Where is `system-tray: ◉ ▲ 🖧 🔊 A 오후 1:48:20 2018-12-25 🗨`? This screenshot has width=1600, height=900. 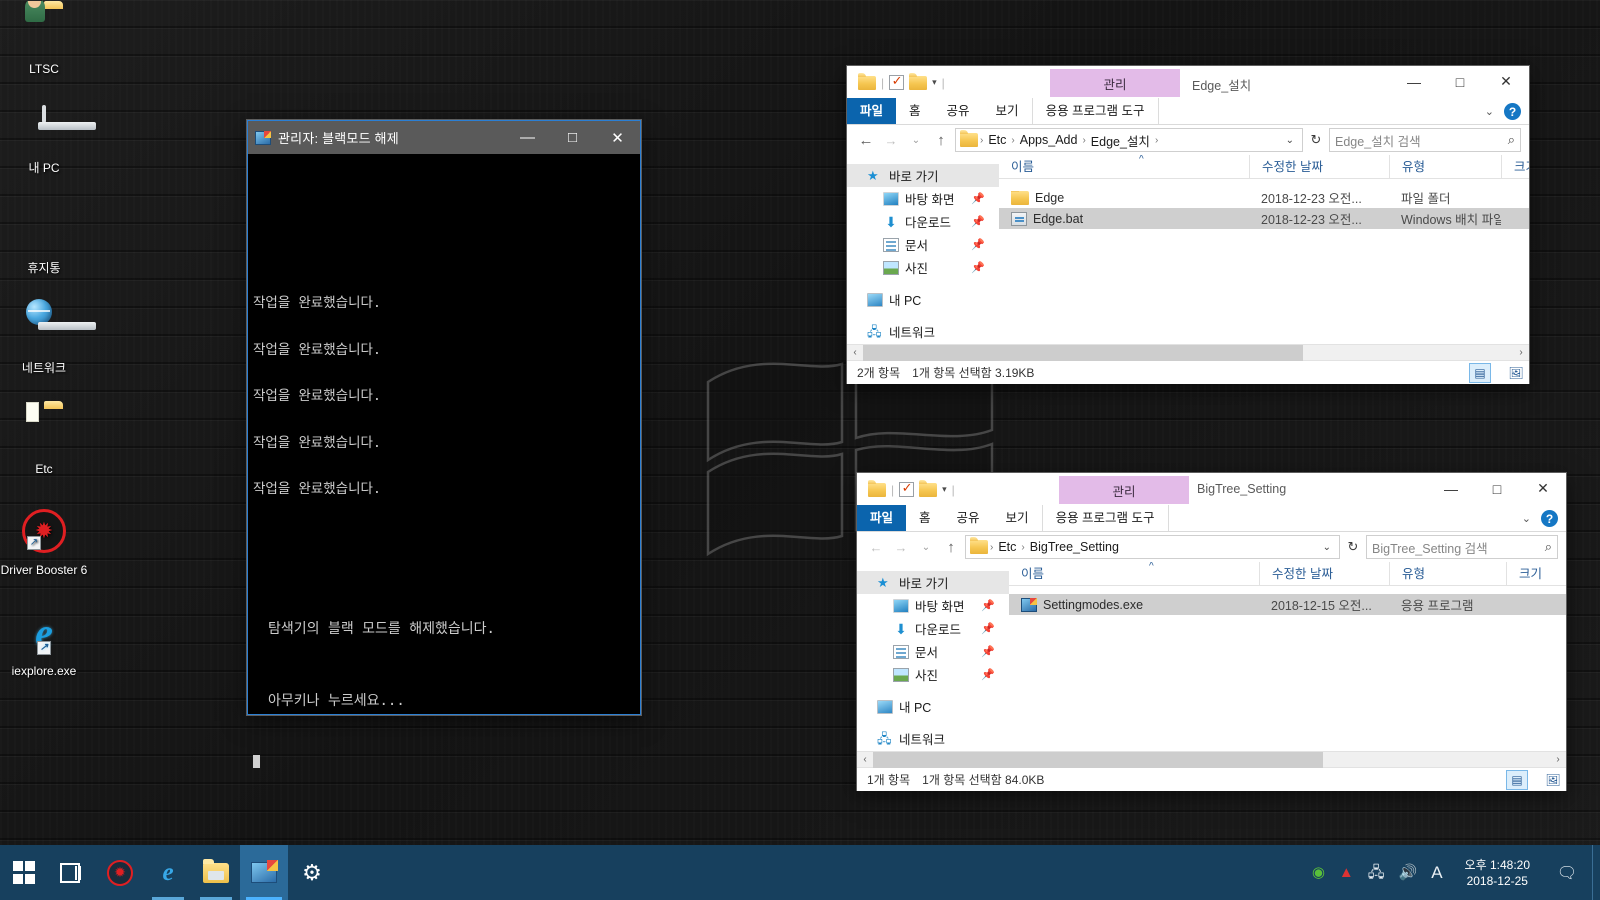
system-tray: ◉ ▲ 🖧 🔊 A 오후 1:48:20 2018-12-25 🗨 is located at coordinates (1452, 873).